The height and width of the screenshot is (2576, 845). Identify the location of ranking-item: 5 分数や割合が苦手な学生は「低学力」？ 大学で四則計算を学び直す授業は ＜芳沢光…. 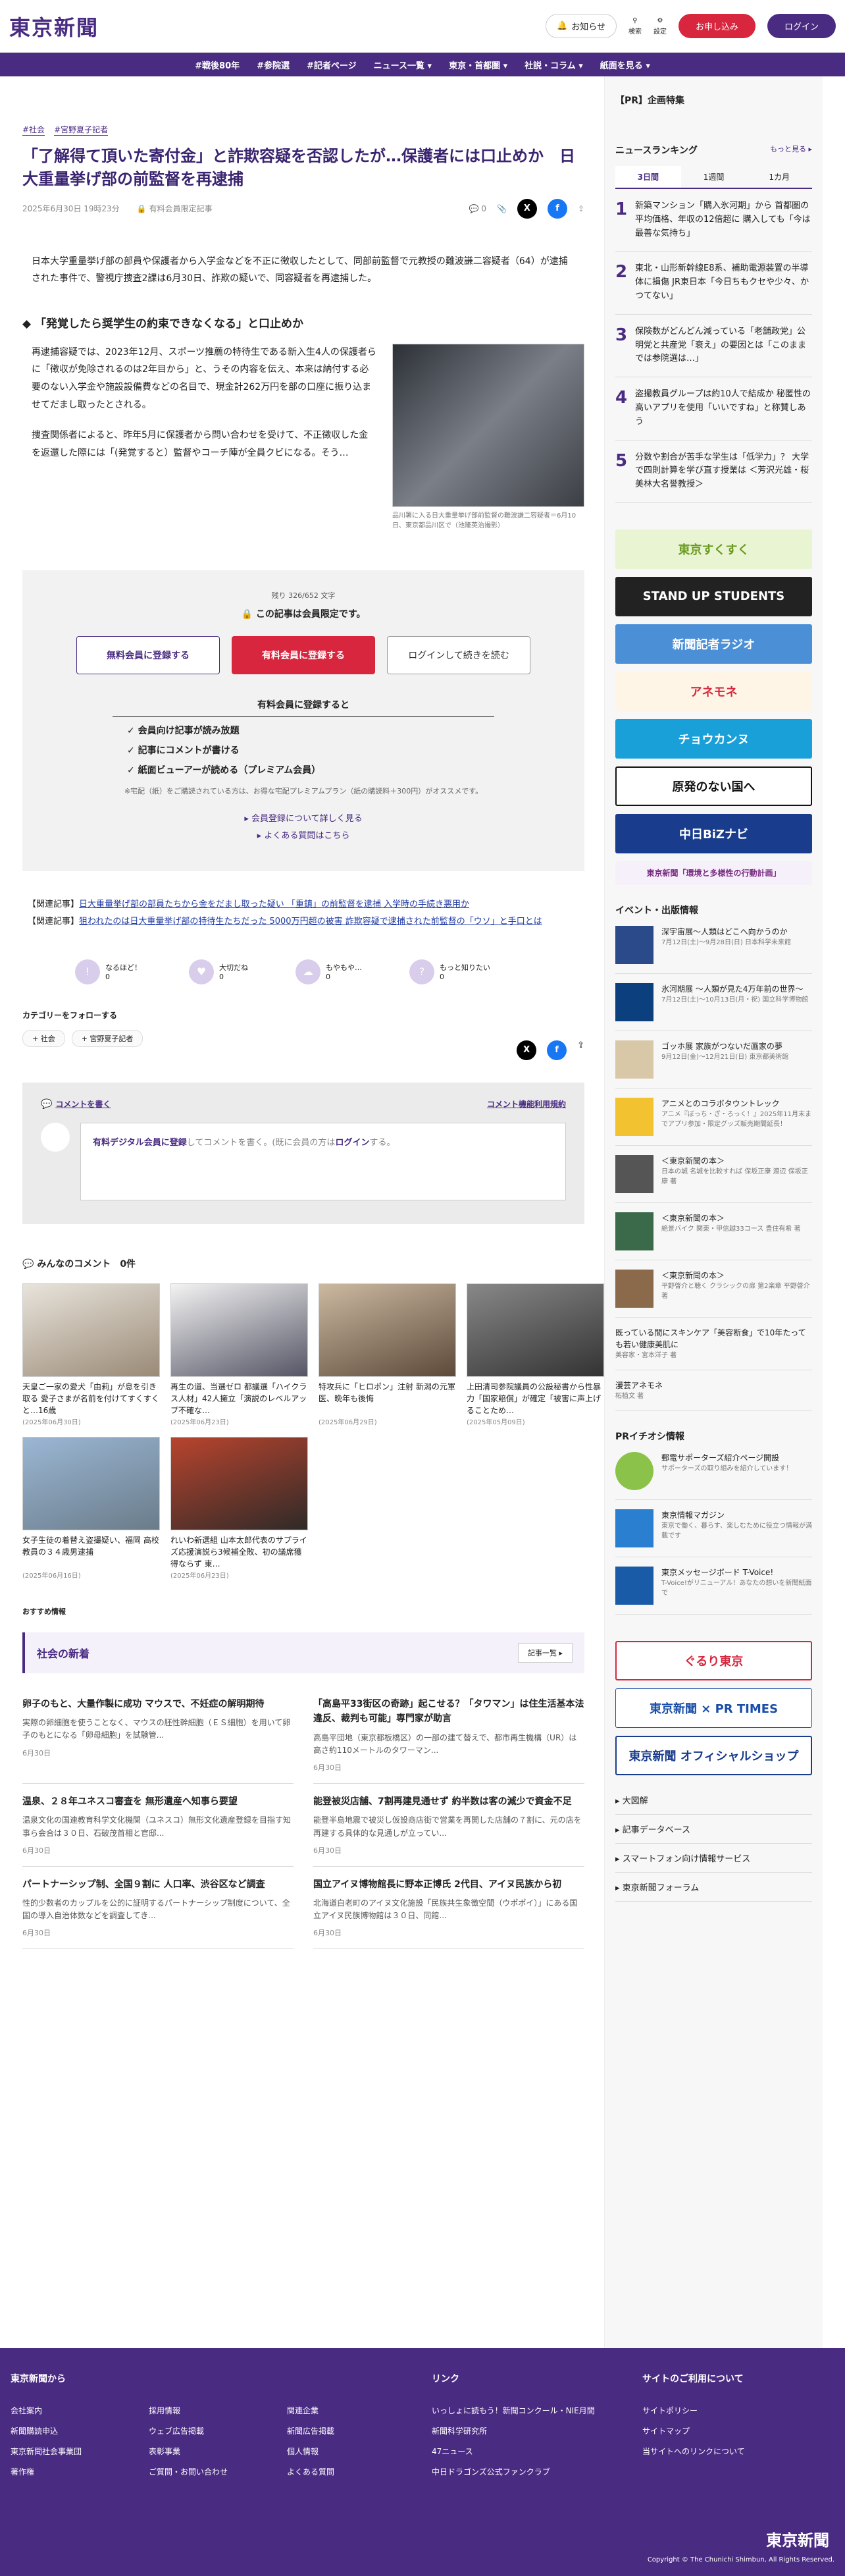
(714, 472).